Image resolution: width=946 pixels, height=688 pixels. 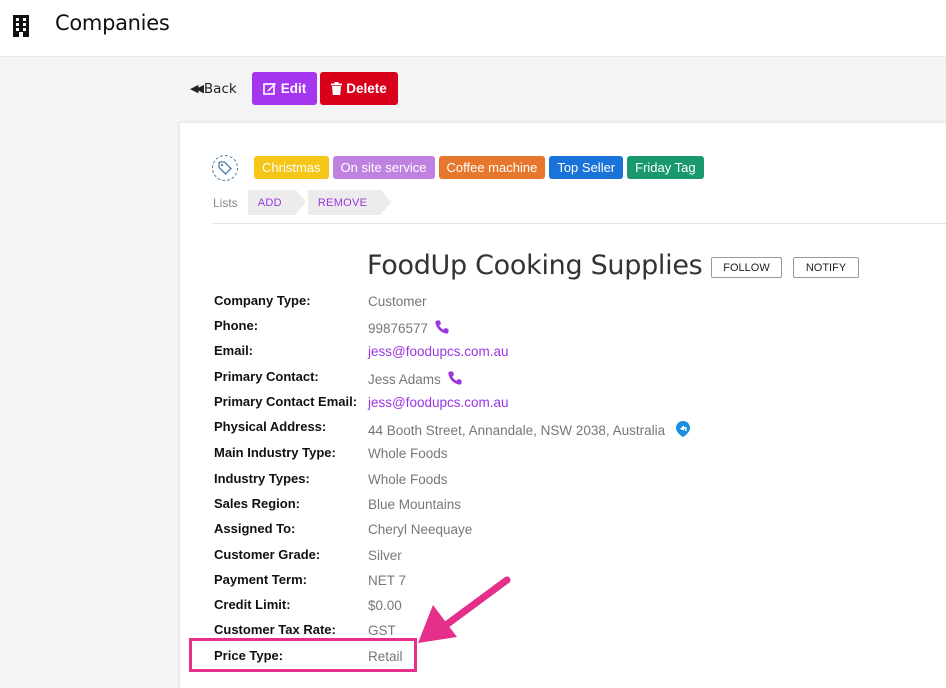 What do you see at coordinates (494, 531) in the screenshot?
I see `field-assigned-to: Assigned To: Cheryl Neequaye` at bounding box center [494, 531].